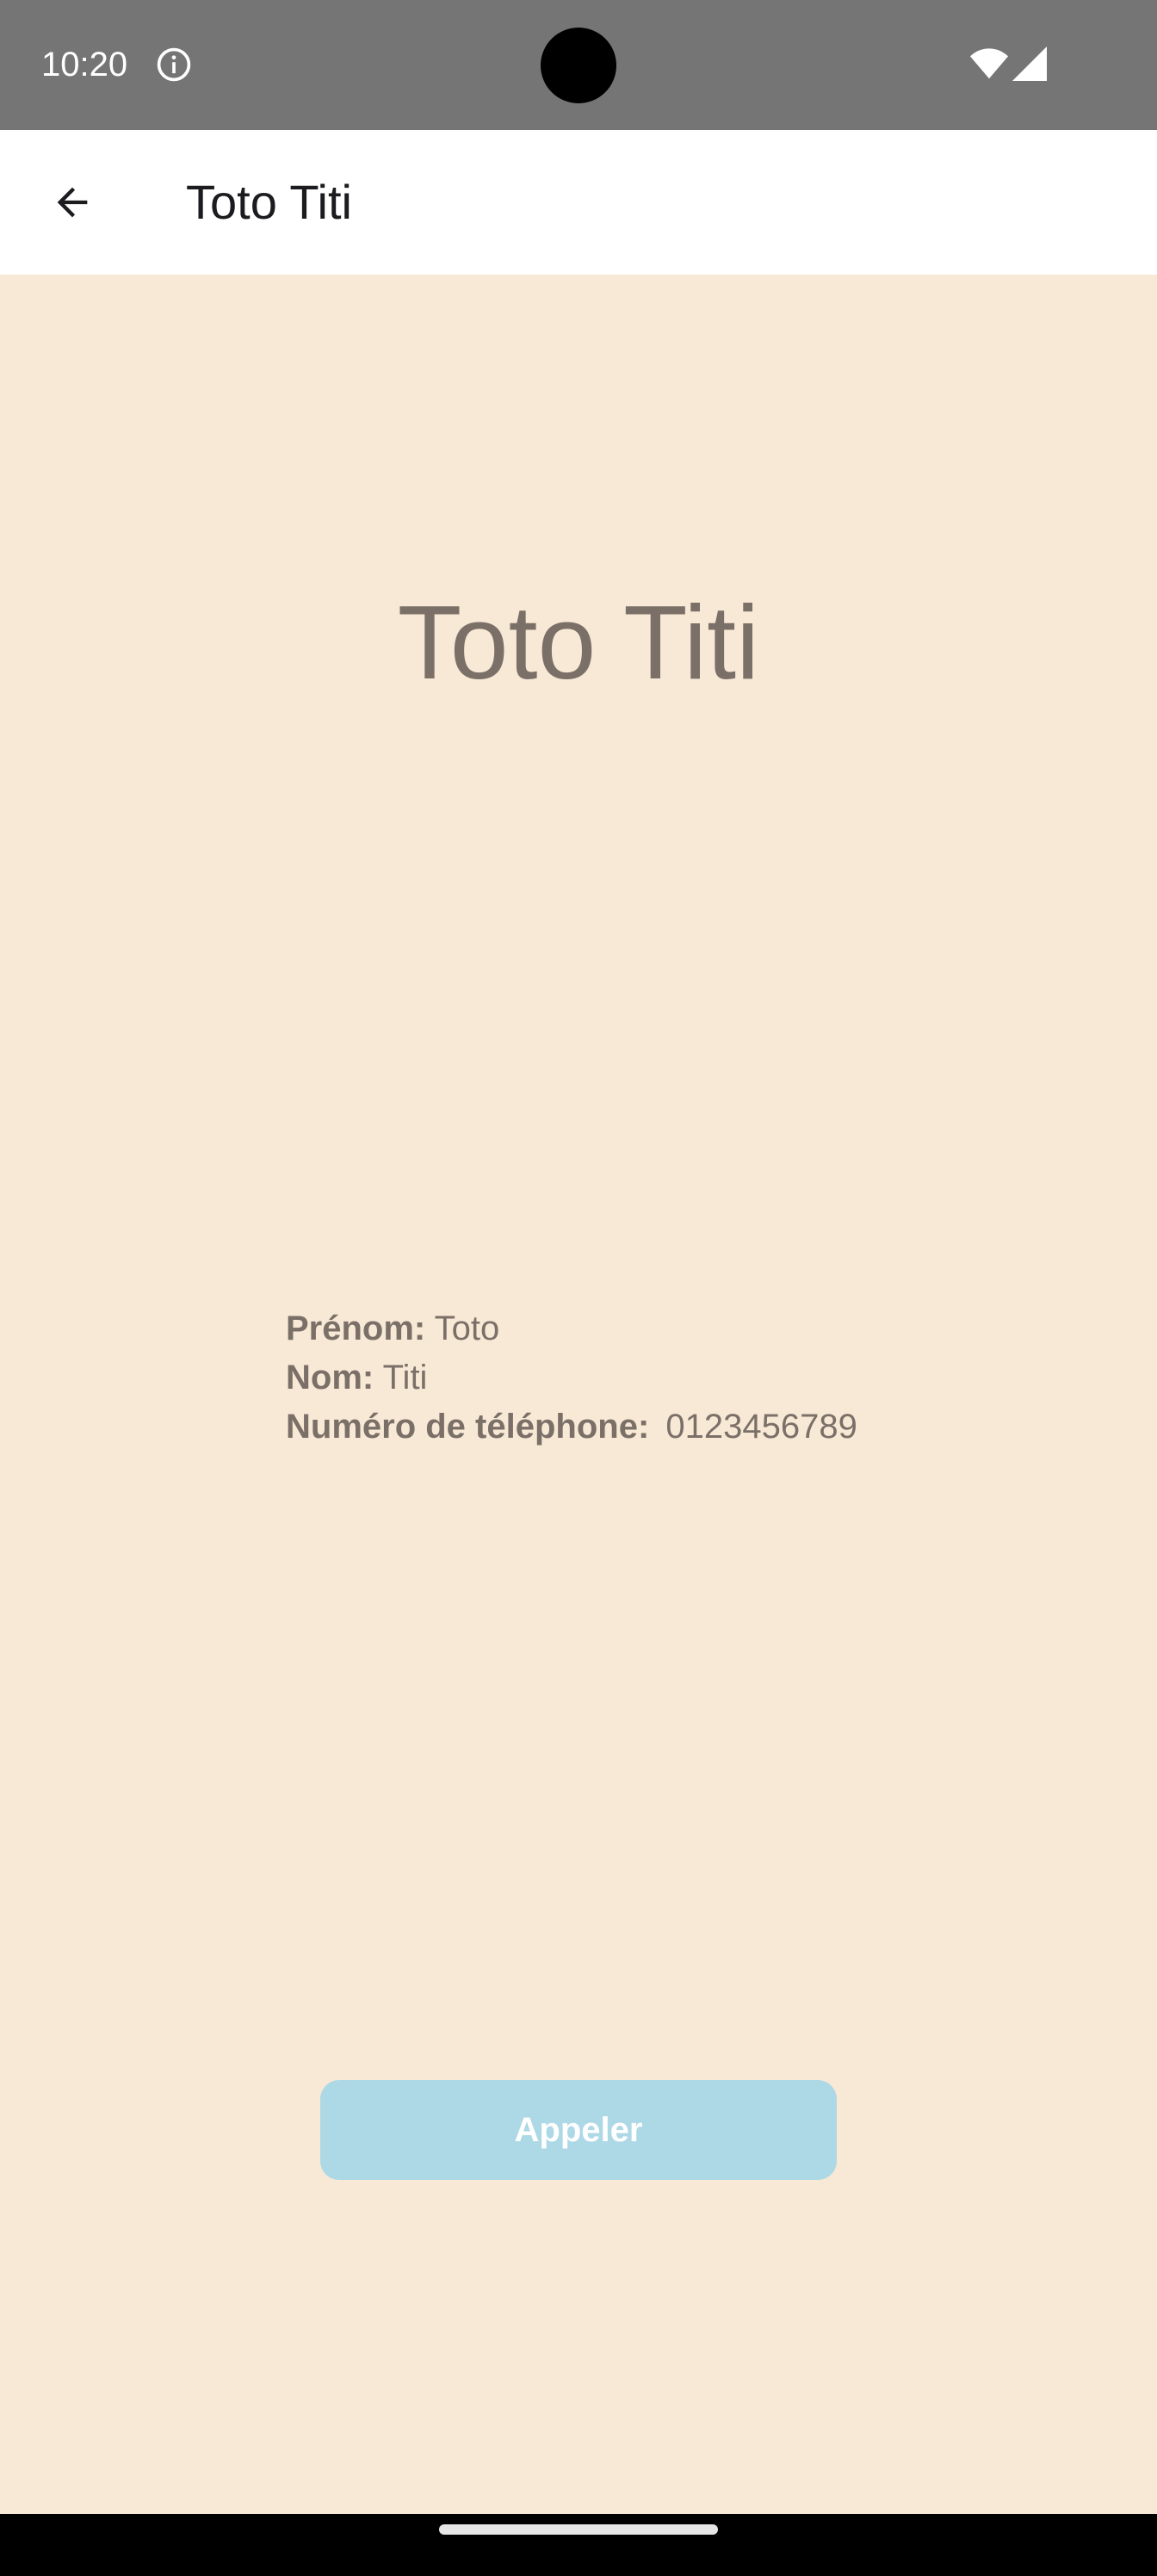 The height and width of the screenshot is (2576, 1157). I want to click on status-time: 10:20, so click(84, 65).